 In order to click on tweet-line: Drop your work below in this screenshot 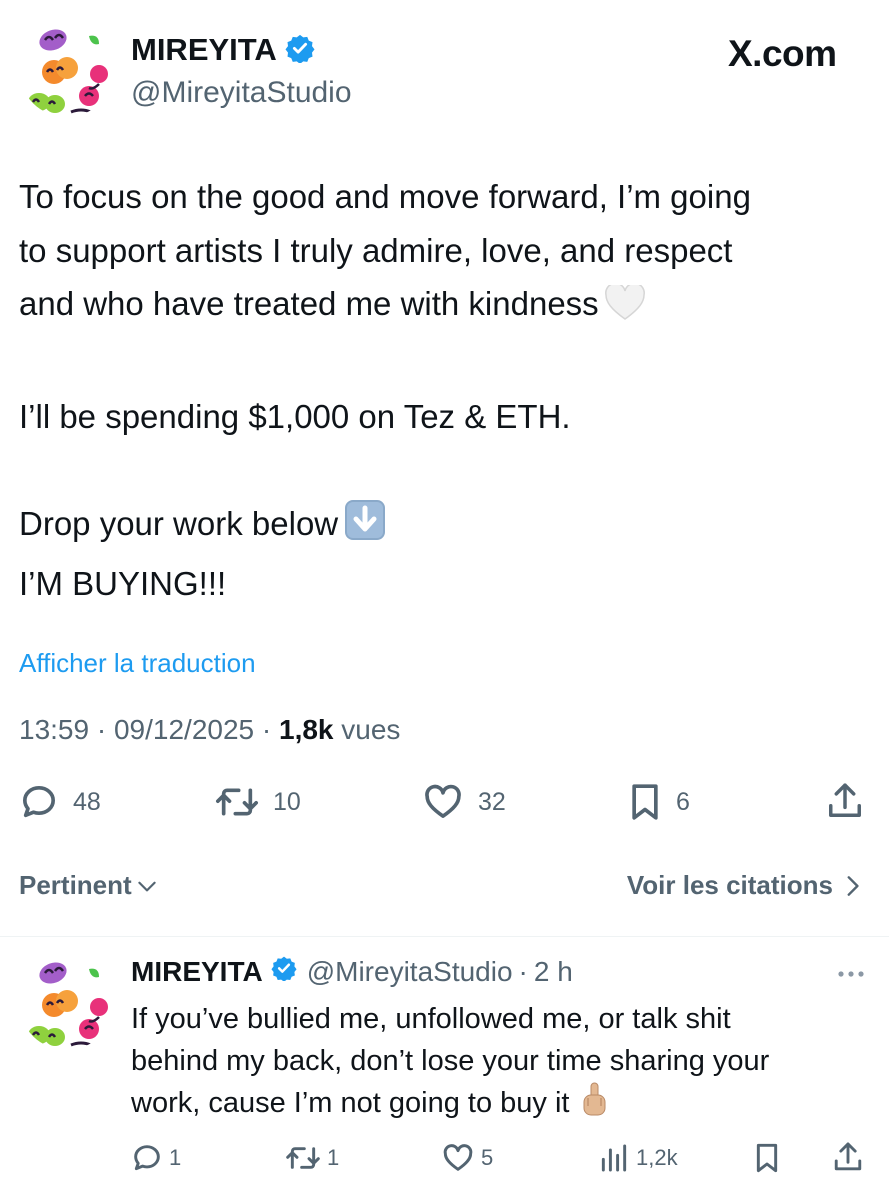, I will do `click(444, 527)`.